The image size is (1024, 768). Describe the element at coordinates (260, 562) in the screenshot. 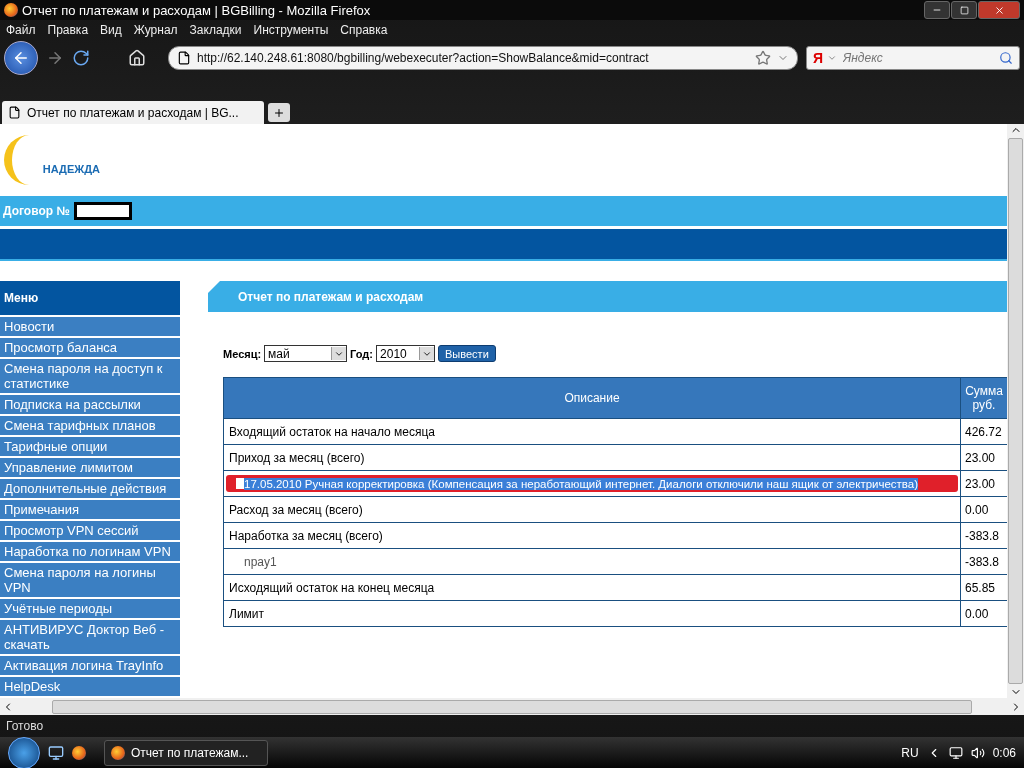

I see `table-cell-text: npay1` at that location.